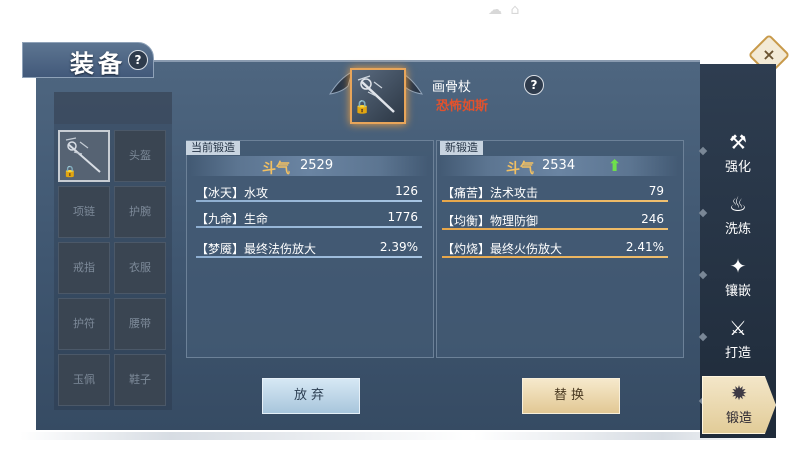 The width and height of the screenshot is (800, 450). What do you see at coordinates (84, 268) in the screenshot?
I see `slot-ring: 戒指` at bounding box center [84, 268].